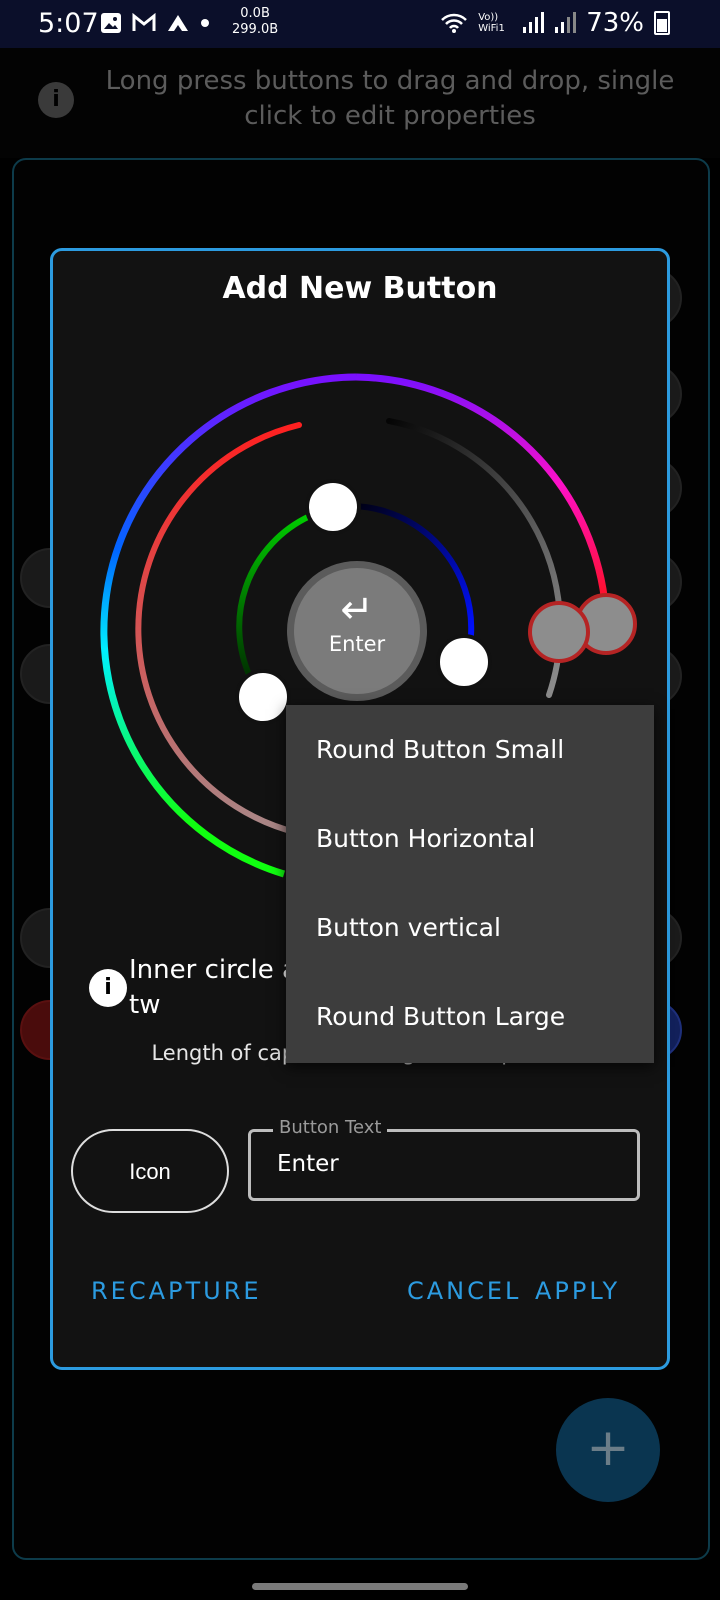  Describe the element at coordinates (263, 697) in the screenshot. I see `inner-knob-left` at that location.